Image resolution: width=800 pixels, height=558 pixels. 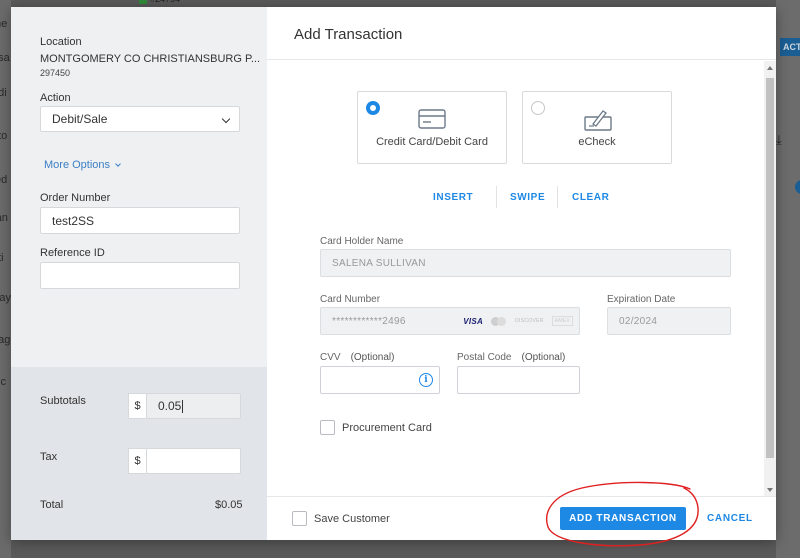 I want to click on bg-indicator-dot, so click(x=797, y=187).